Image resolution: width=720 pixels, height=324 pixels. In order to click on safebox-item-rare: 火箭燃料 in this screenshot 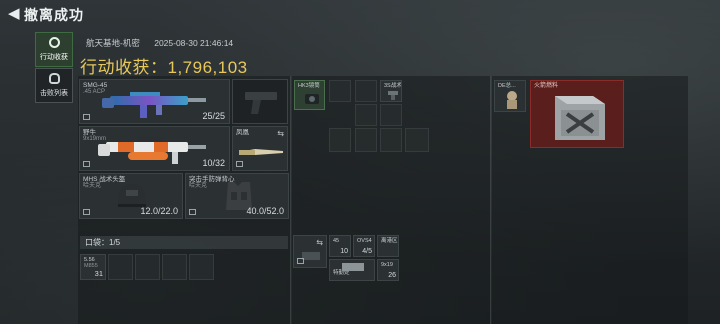, I will do `click(577, 114)`.